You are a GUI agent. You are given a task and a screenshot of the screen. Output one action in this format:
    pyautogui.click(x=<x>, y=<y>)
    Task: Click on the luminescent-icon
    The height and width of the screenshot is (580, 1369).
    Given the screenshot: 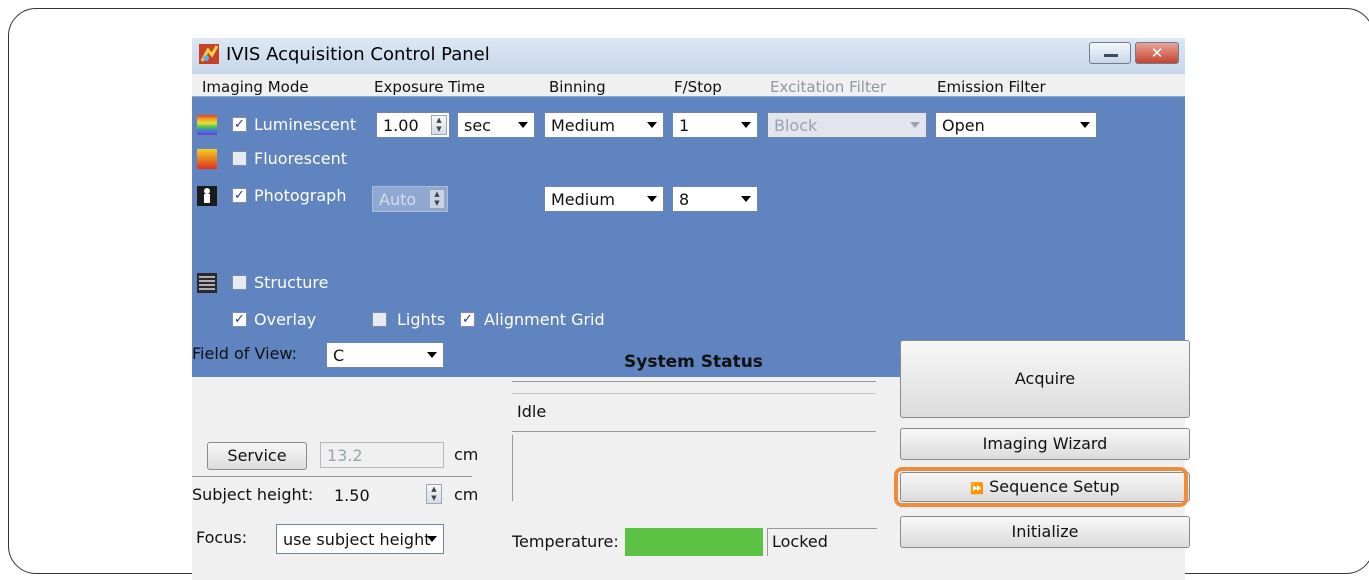 What is the action you would take?
    pyautogui.click(x=207, y=125)
    